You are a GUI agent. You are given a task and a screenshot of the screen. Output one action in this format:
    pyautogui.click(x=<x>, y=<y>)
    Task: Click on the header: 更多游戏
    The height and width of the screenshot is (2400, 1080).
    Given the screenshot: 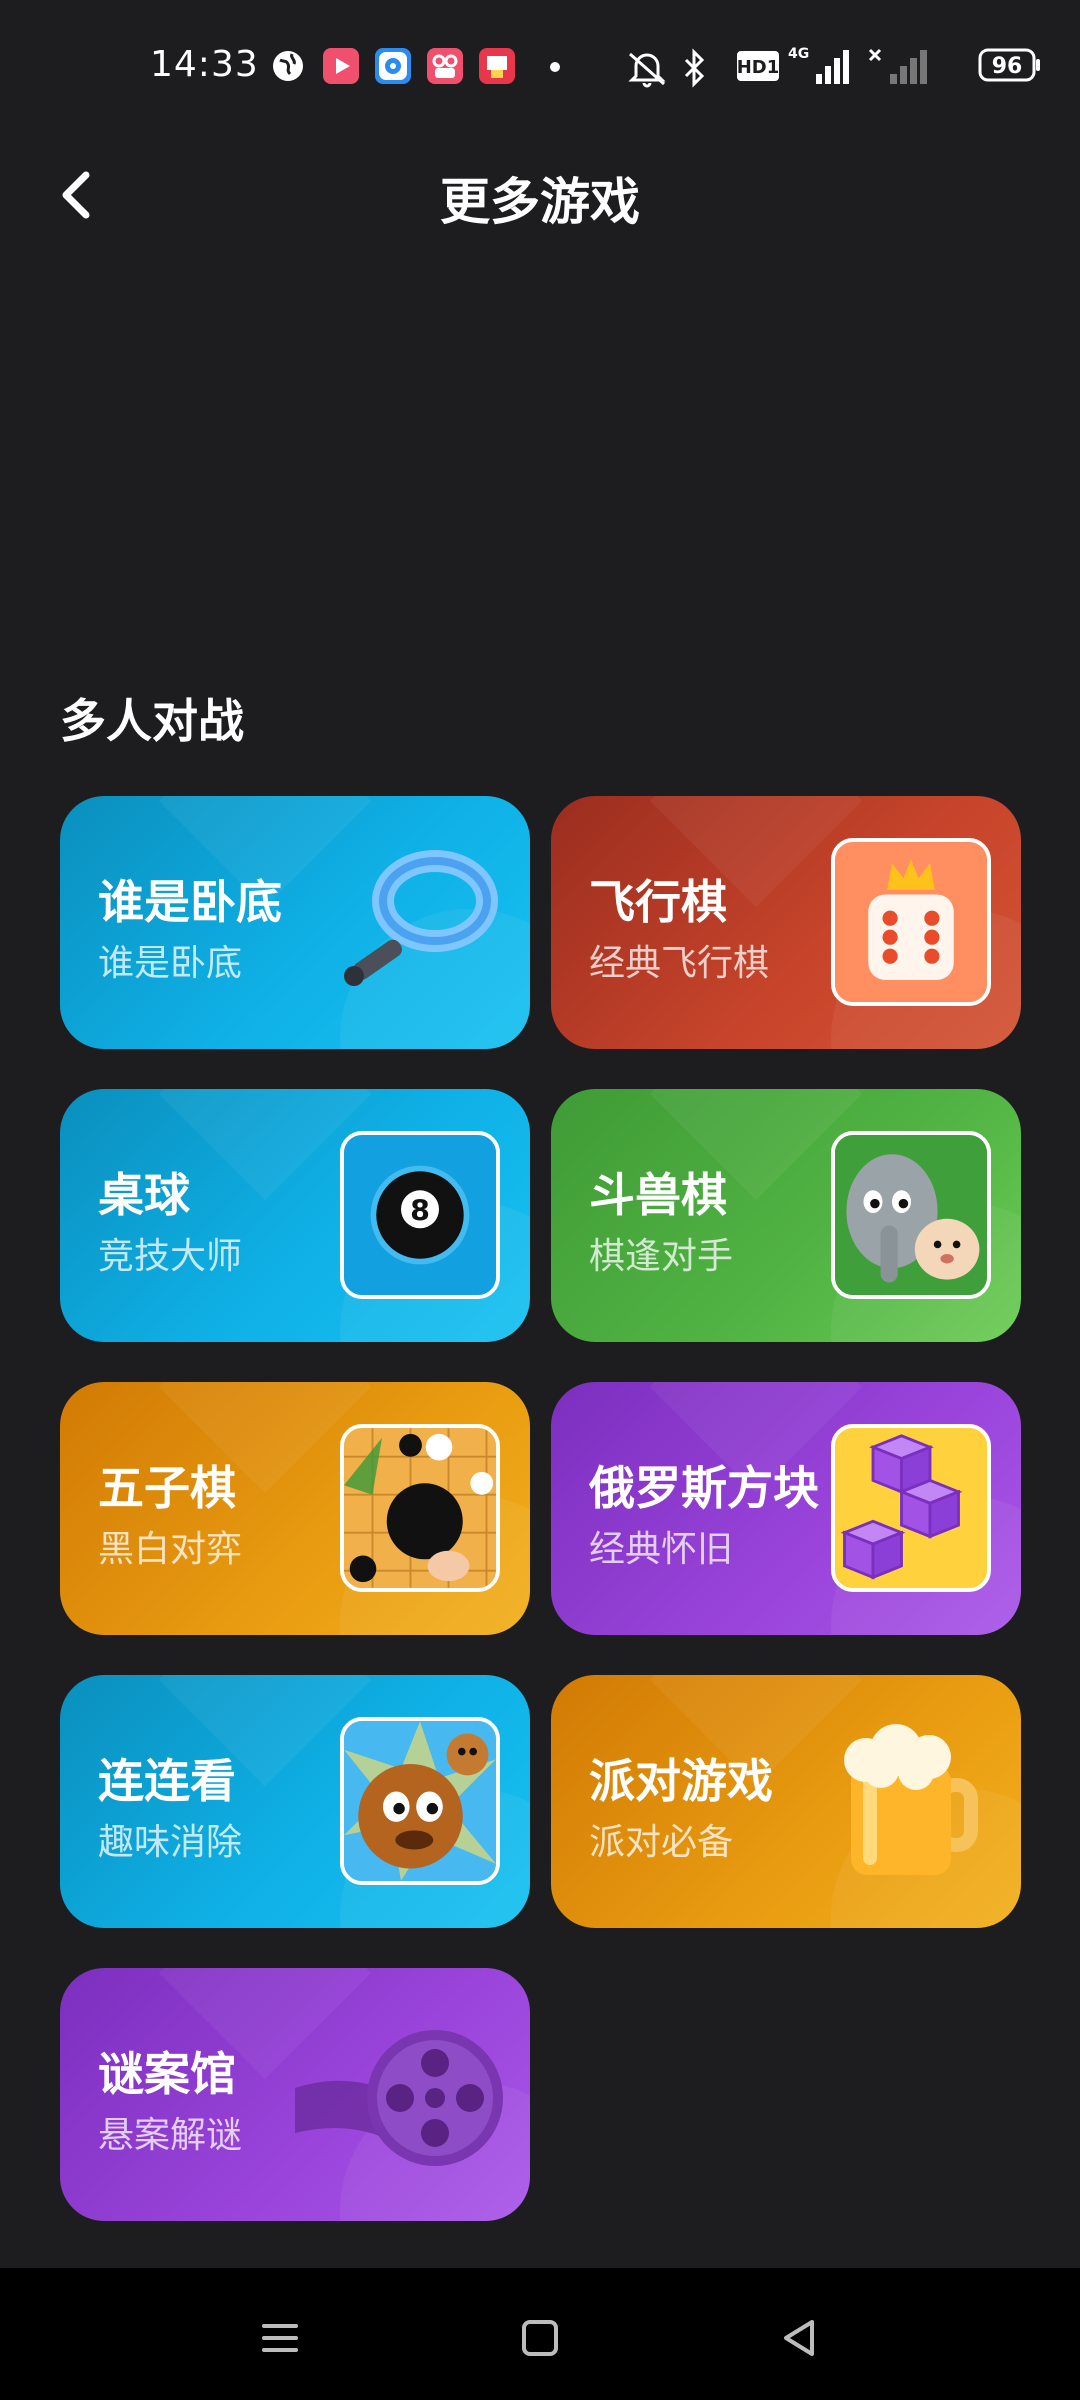 What is the action you would take?
    pyautogui.click(x=540, y=195)
    